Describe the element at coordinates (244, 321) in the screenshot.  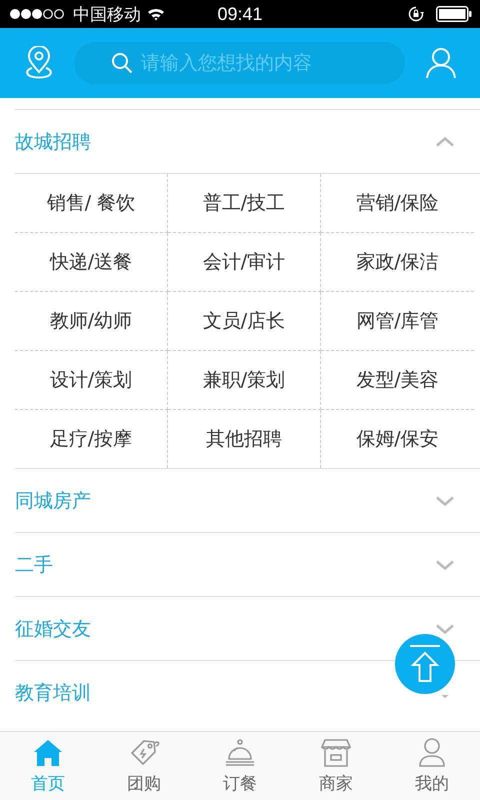
I see `category-item: 文员/店长` at that location.